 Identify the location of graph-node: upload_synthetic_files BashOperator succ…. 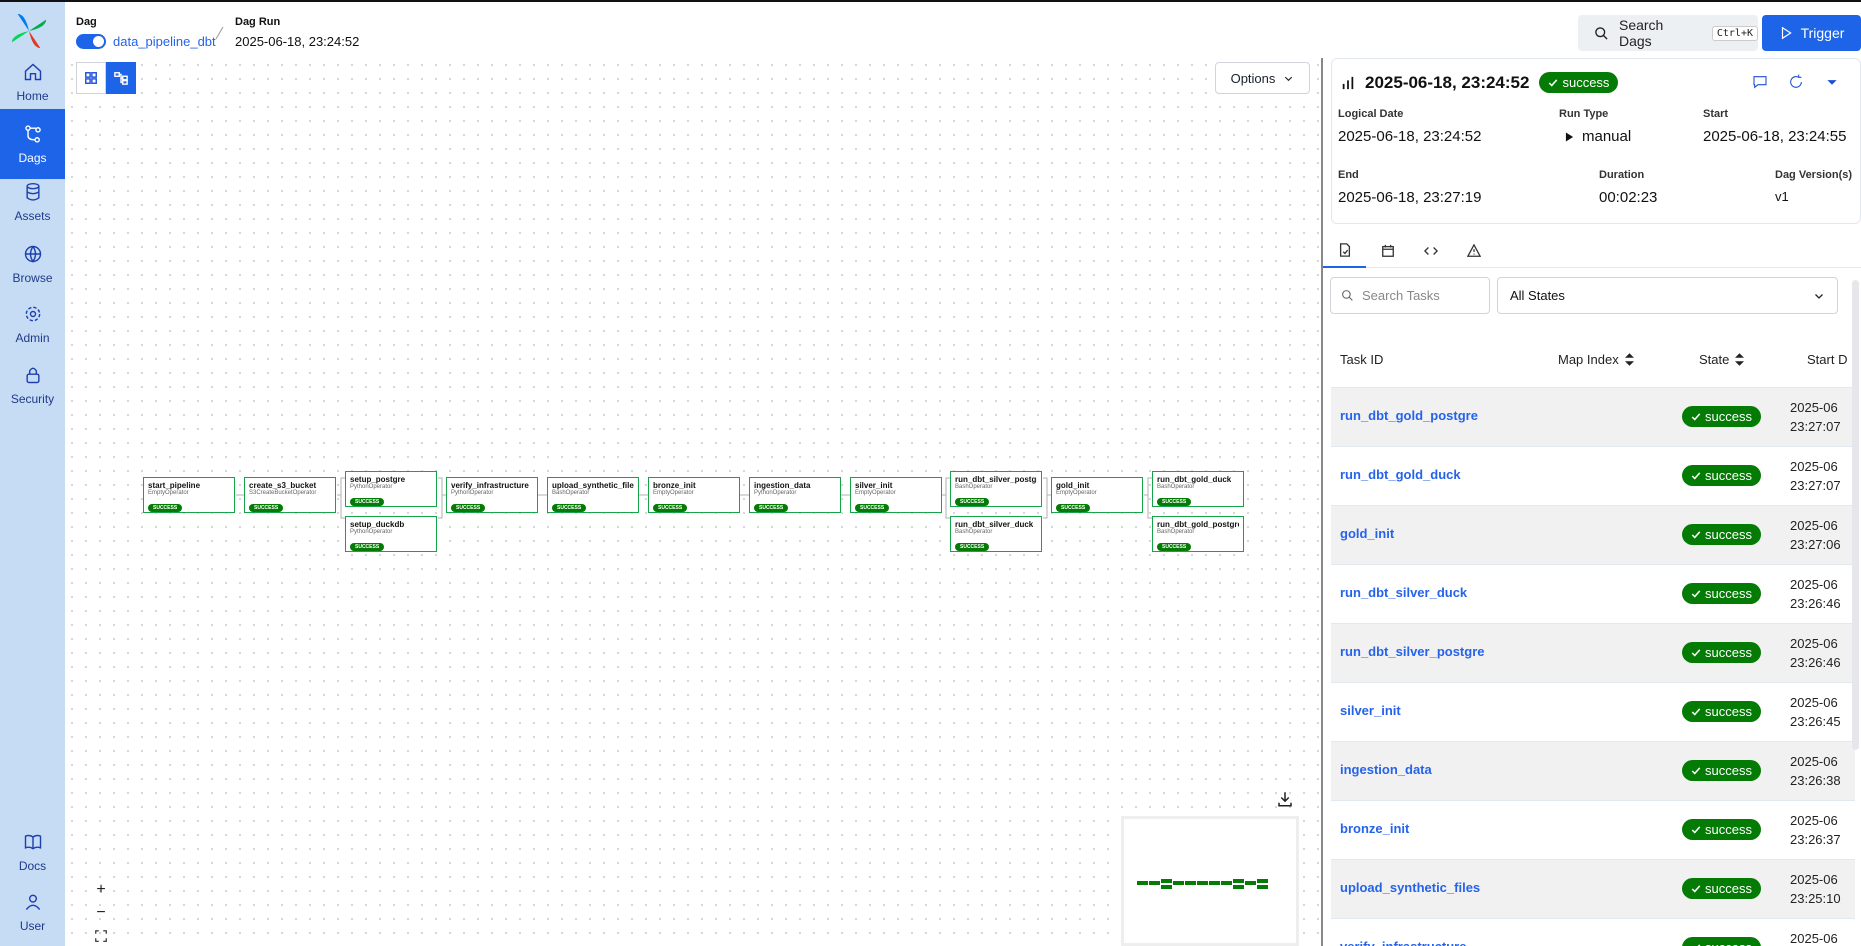
(593, 495).